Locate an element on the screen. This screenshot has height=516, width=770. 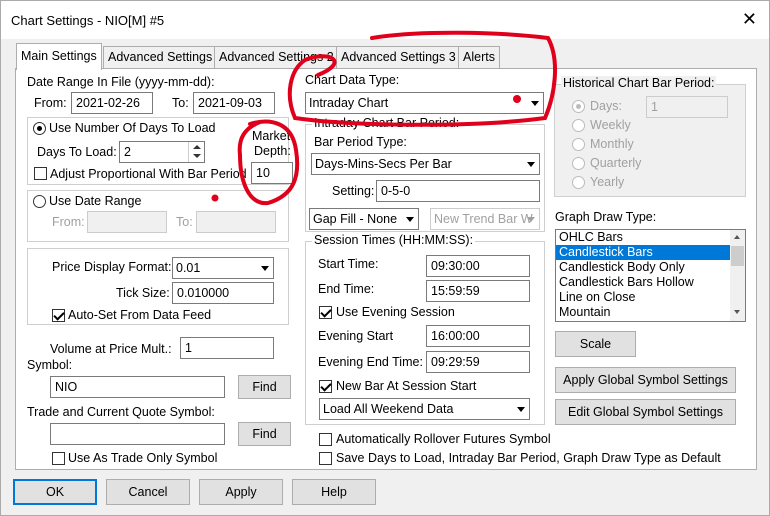
edit-global-symbol-settings-button: Edit Global Symbol Settings is located at coordinates (645, 412).